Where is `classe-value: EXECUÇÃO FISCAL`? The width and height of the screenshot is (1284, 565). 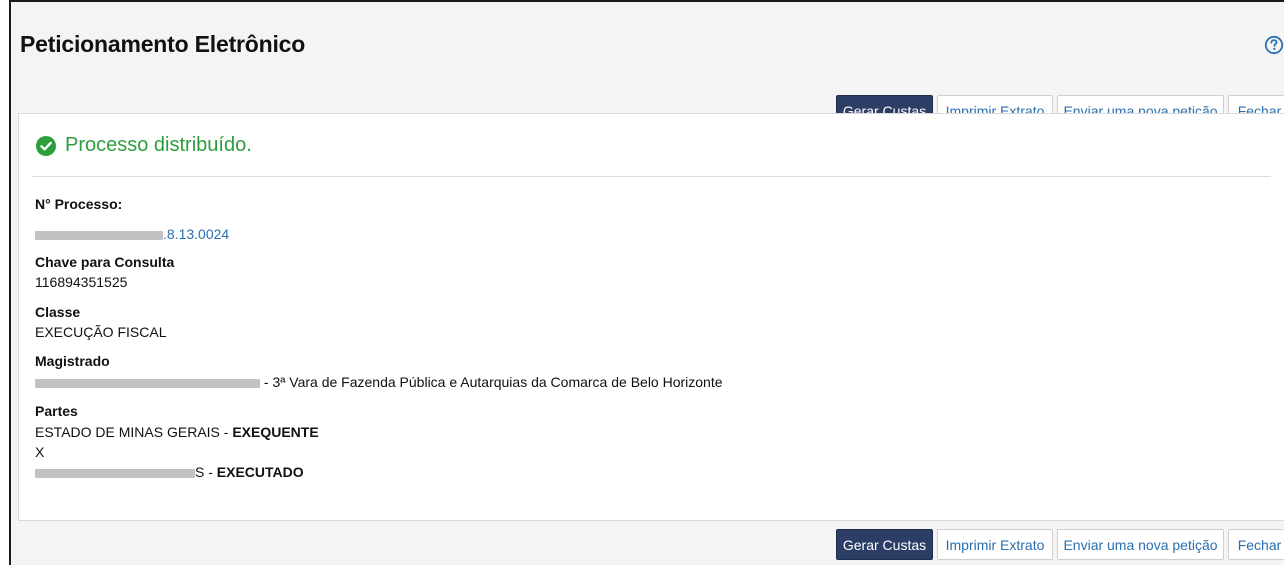
classe-value: EXECUÇÃO FISCAL is located at coordinates (101, 332).